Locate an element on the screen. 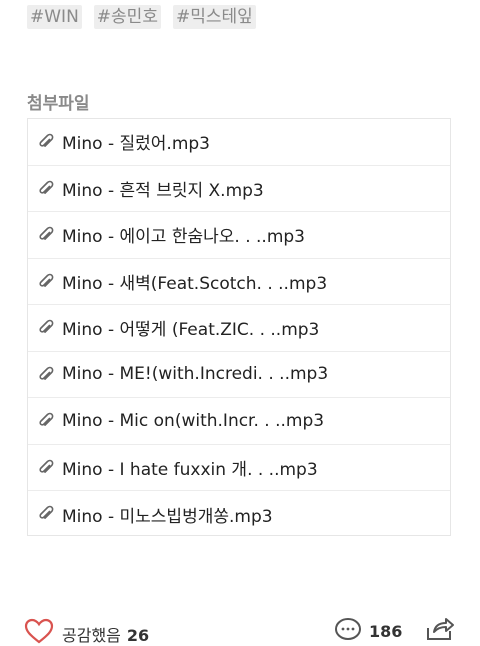 Image resolution: width=480 pixels, height=646 pixels. attachment-item: Mino - 어떻게 (Feat.ZIC. . ..mp3 is located at coordinates (239, 328).